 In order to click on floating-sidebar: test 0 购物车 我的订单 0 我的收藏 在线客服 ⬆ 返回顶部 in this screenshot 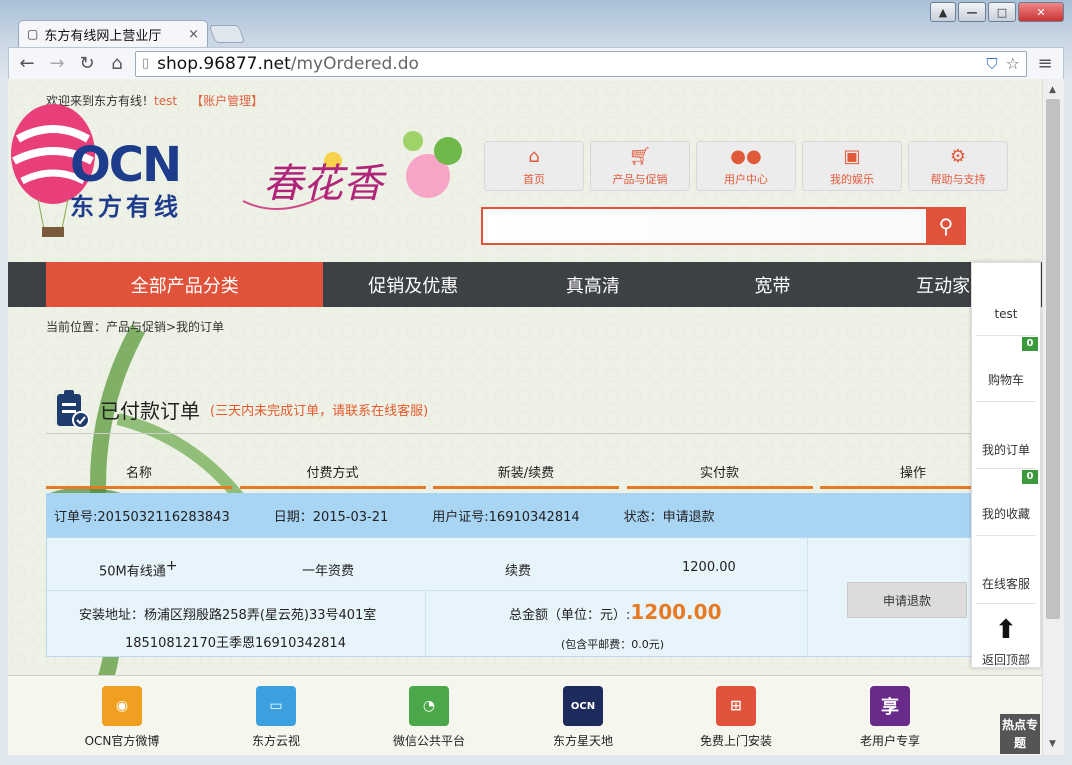, I will do `click(1006, 465)`.